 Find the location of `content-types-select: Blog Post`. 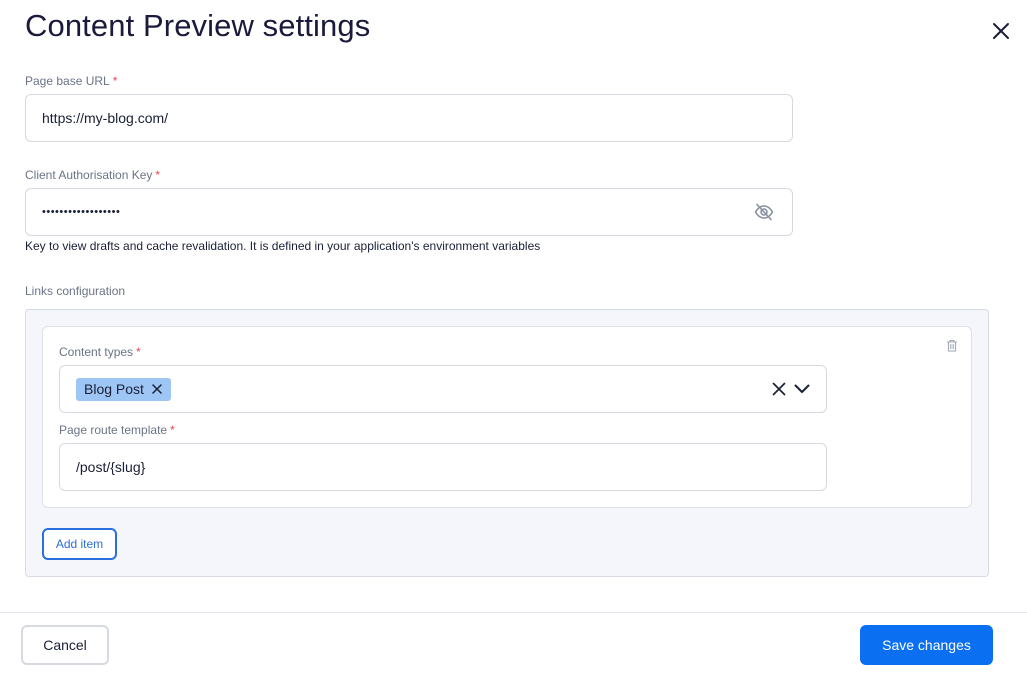

content-types-select: Blog Post is located at coordinates (443, 389).